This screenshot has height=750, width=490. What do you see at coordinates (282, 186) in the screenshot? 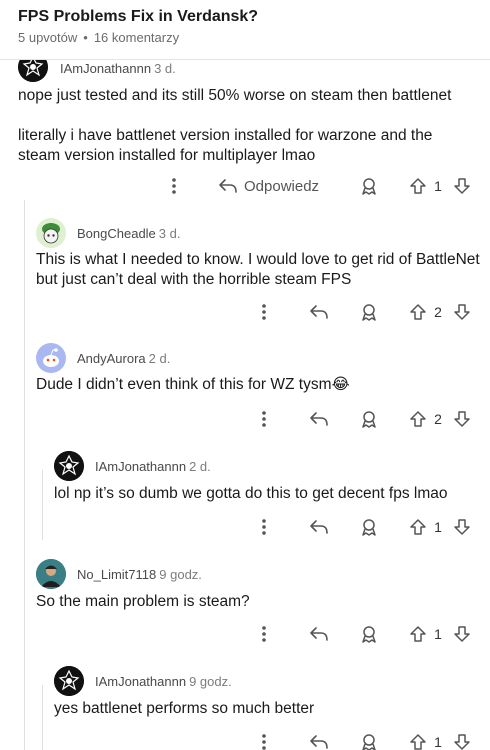
I see `reply-label: Odpowiedz` at bounding box center [282, 186].